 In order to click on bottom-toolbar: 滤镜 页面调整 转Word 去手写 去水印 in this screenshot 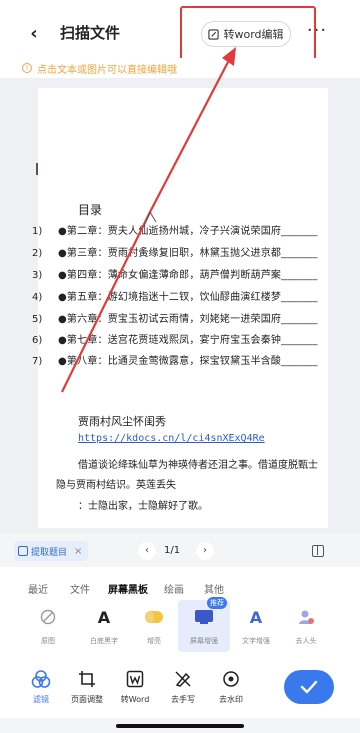, I will do `click(180, 690)`.